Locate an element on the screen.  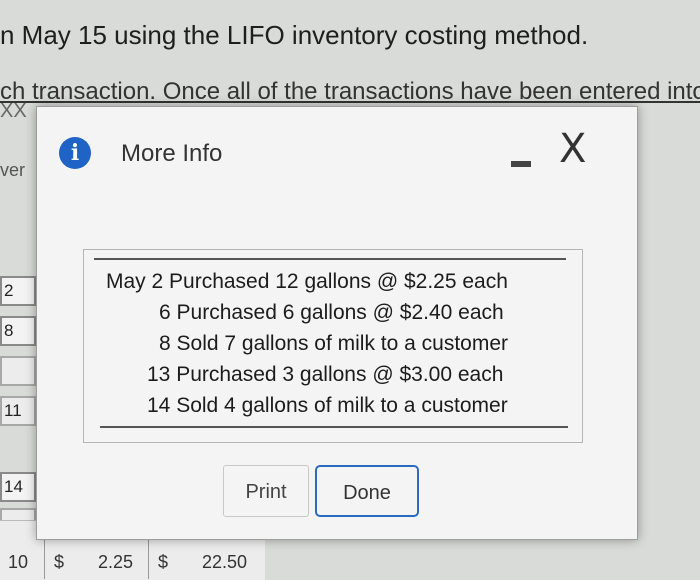
minimize-button is located at coordinates (521, 164).